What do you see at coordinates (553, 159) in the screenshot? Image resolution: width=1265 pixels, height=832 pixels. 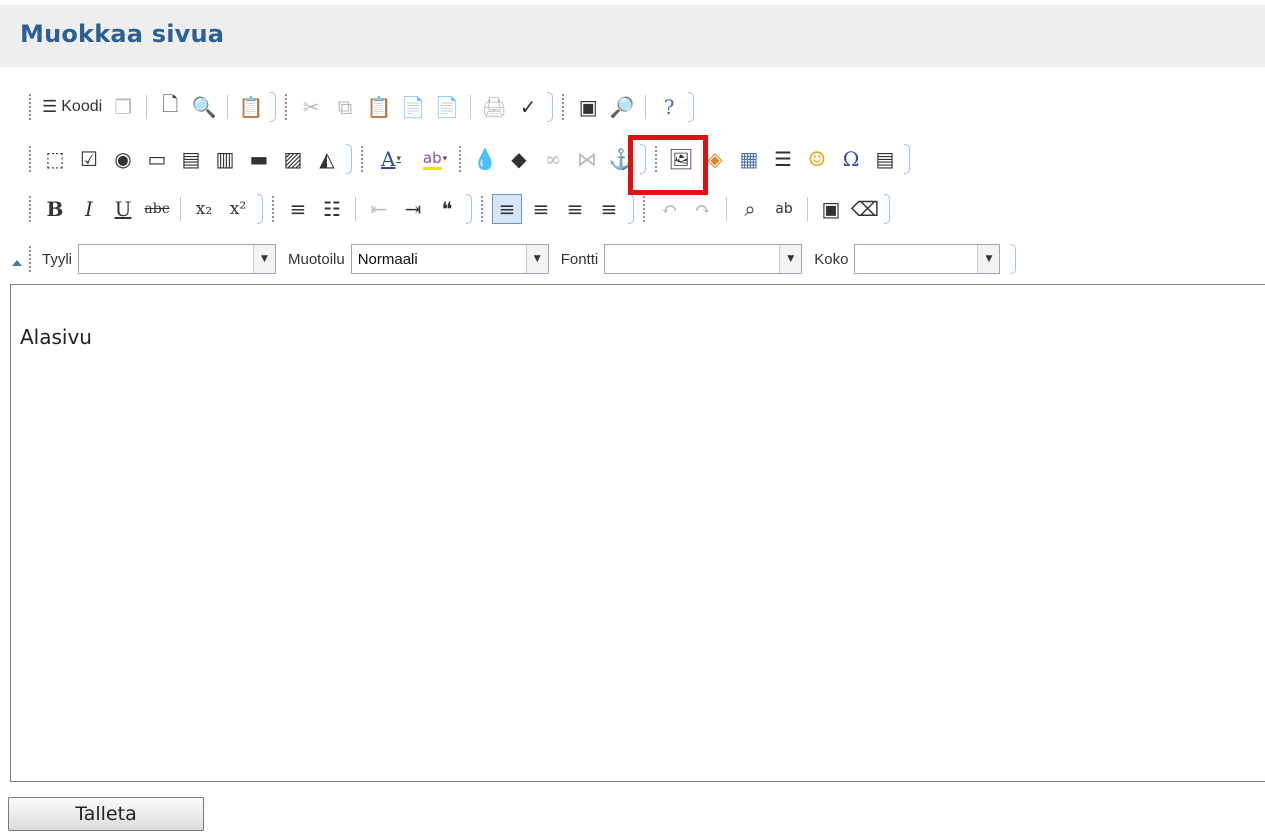 I see `link-button: ∞` at bounding box center [553, 159].